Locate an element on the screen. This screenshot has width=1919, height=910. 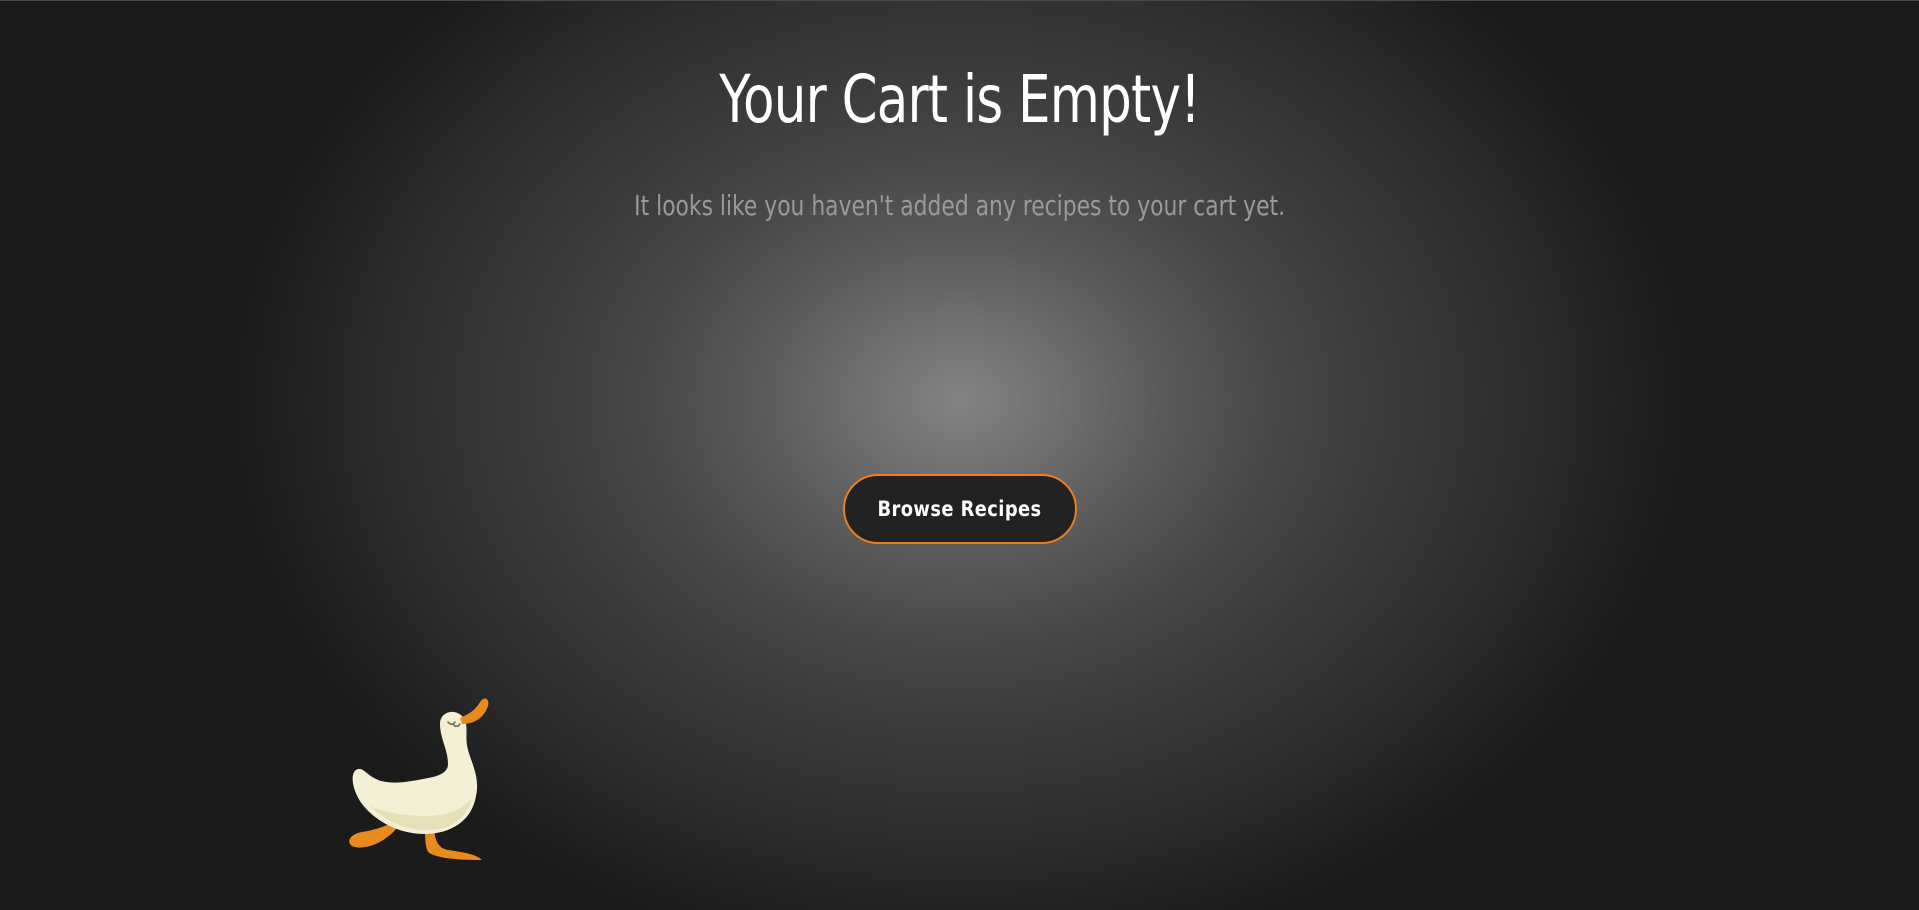
page-title: Your Cart is Empty! is located at coordinates (960, 99).